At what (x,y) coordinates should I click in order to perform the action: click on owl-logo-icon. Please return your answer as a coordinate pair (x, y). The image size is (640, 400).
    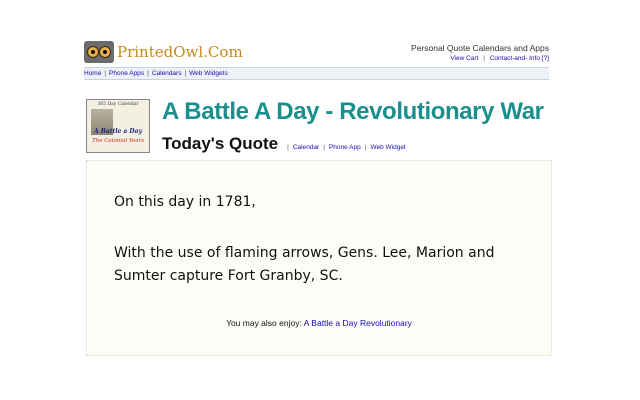
    Looking at the image, I should click on (99, 52).